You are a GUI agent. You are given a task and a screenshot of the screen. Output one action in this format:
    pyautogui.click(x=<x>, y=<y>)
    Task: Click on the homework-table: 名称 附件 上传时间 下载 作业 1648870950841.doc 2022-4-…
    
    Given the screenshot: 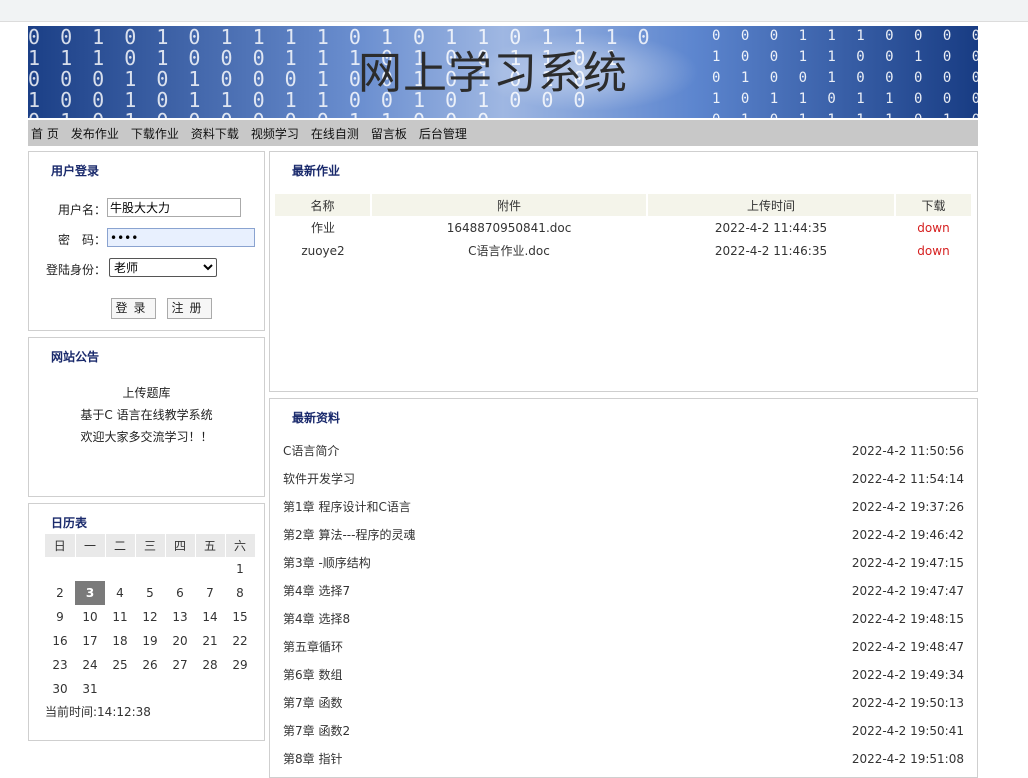 What is the action you would take?
    pyautogui.click(x=624, y=228)
    